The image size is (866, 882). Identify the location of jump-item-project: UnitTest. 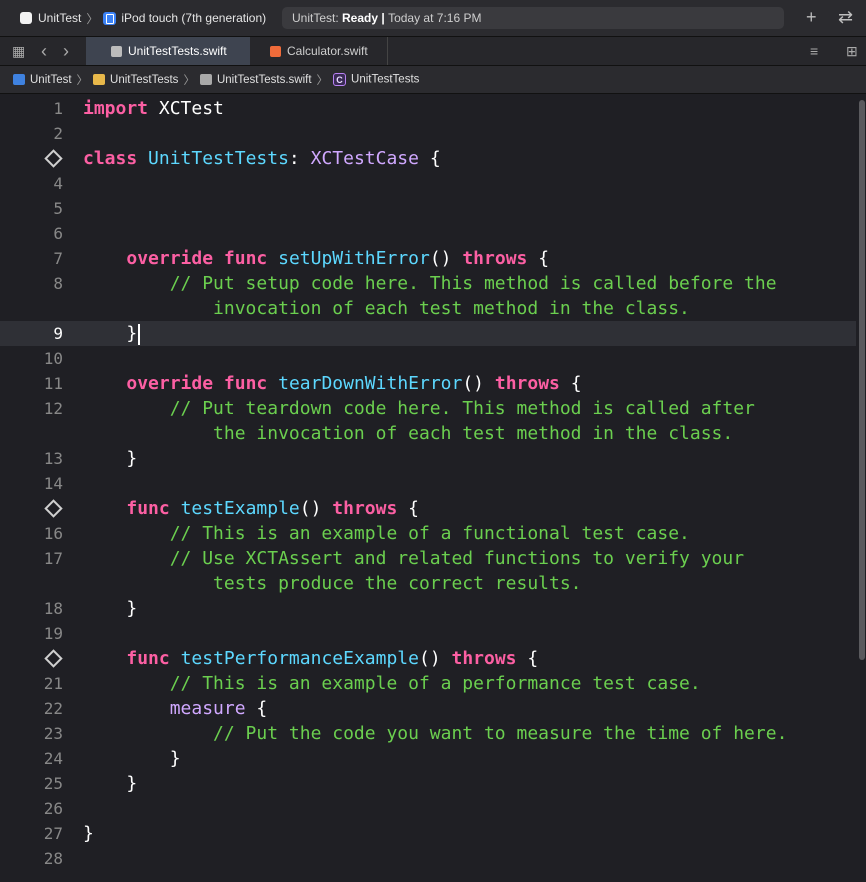
(42, 80).